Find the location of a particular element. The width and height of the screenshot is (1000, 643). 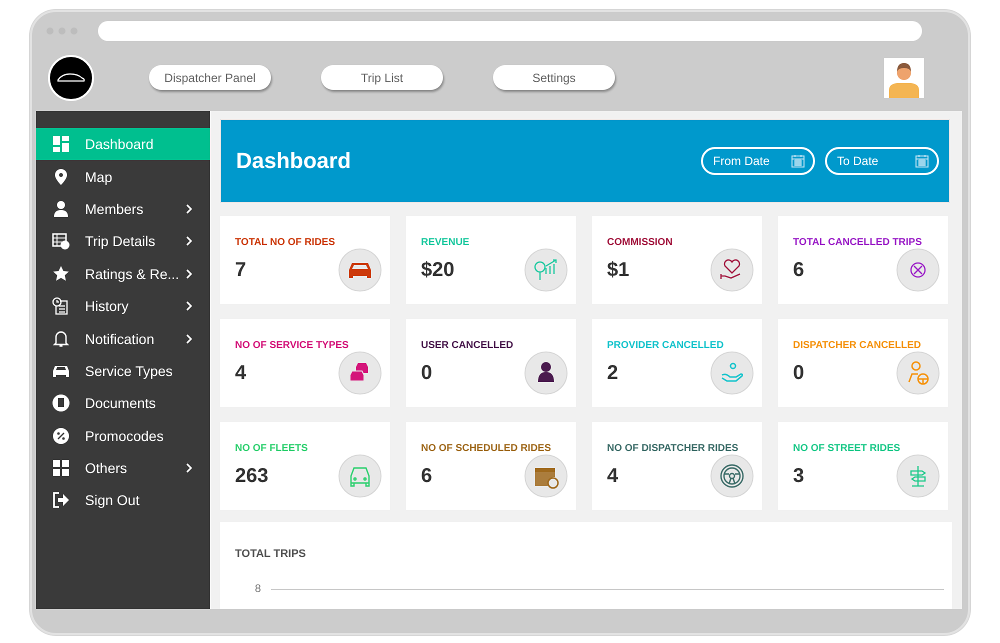

stat-title: NO OF DISPATCHER RIDES is located at coordinates (673, 448).